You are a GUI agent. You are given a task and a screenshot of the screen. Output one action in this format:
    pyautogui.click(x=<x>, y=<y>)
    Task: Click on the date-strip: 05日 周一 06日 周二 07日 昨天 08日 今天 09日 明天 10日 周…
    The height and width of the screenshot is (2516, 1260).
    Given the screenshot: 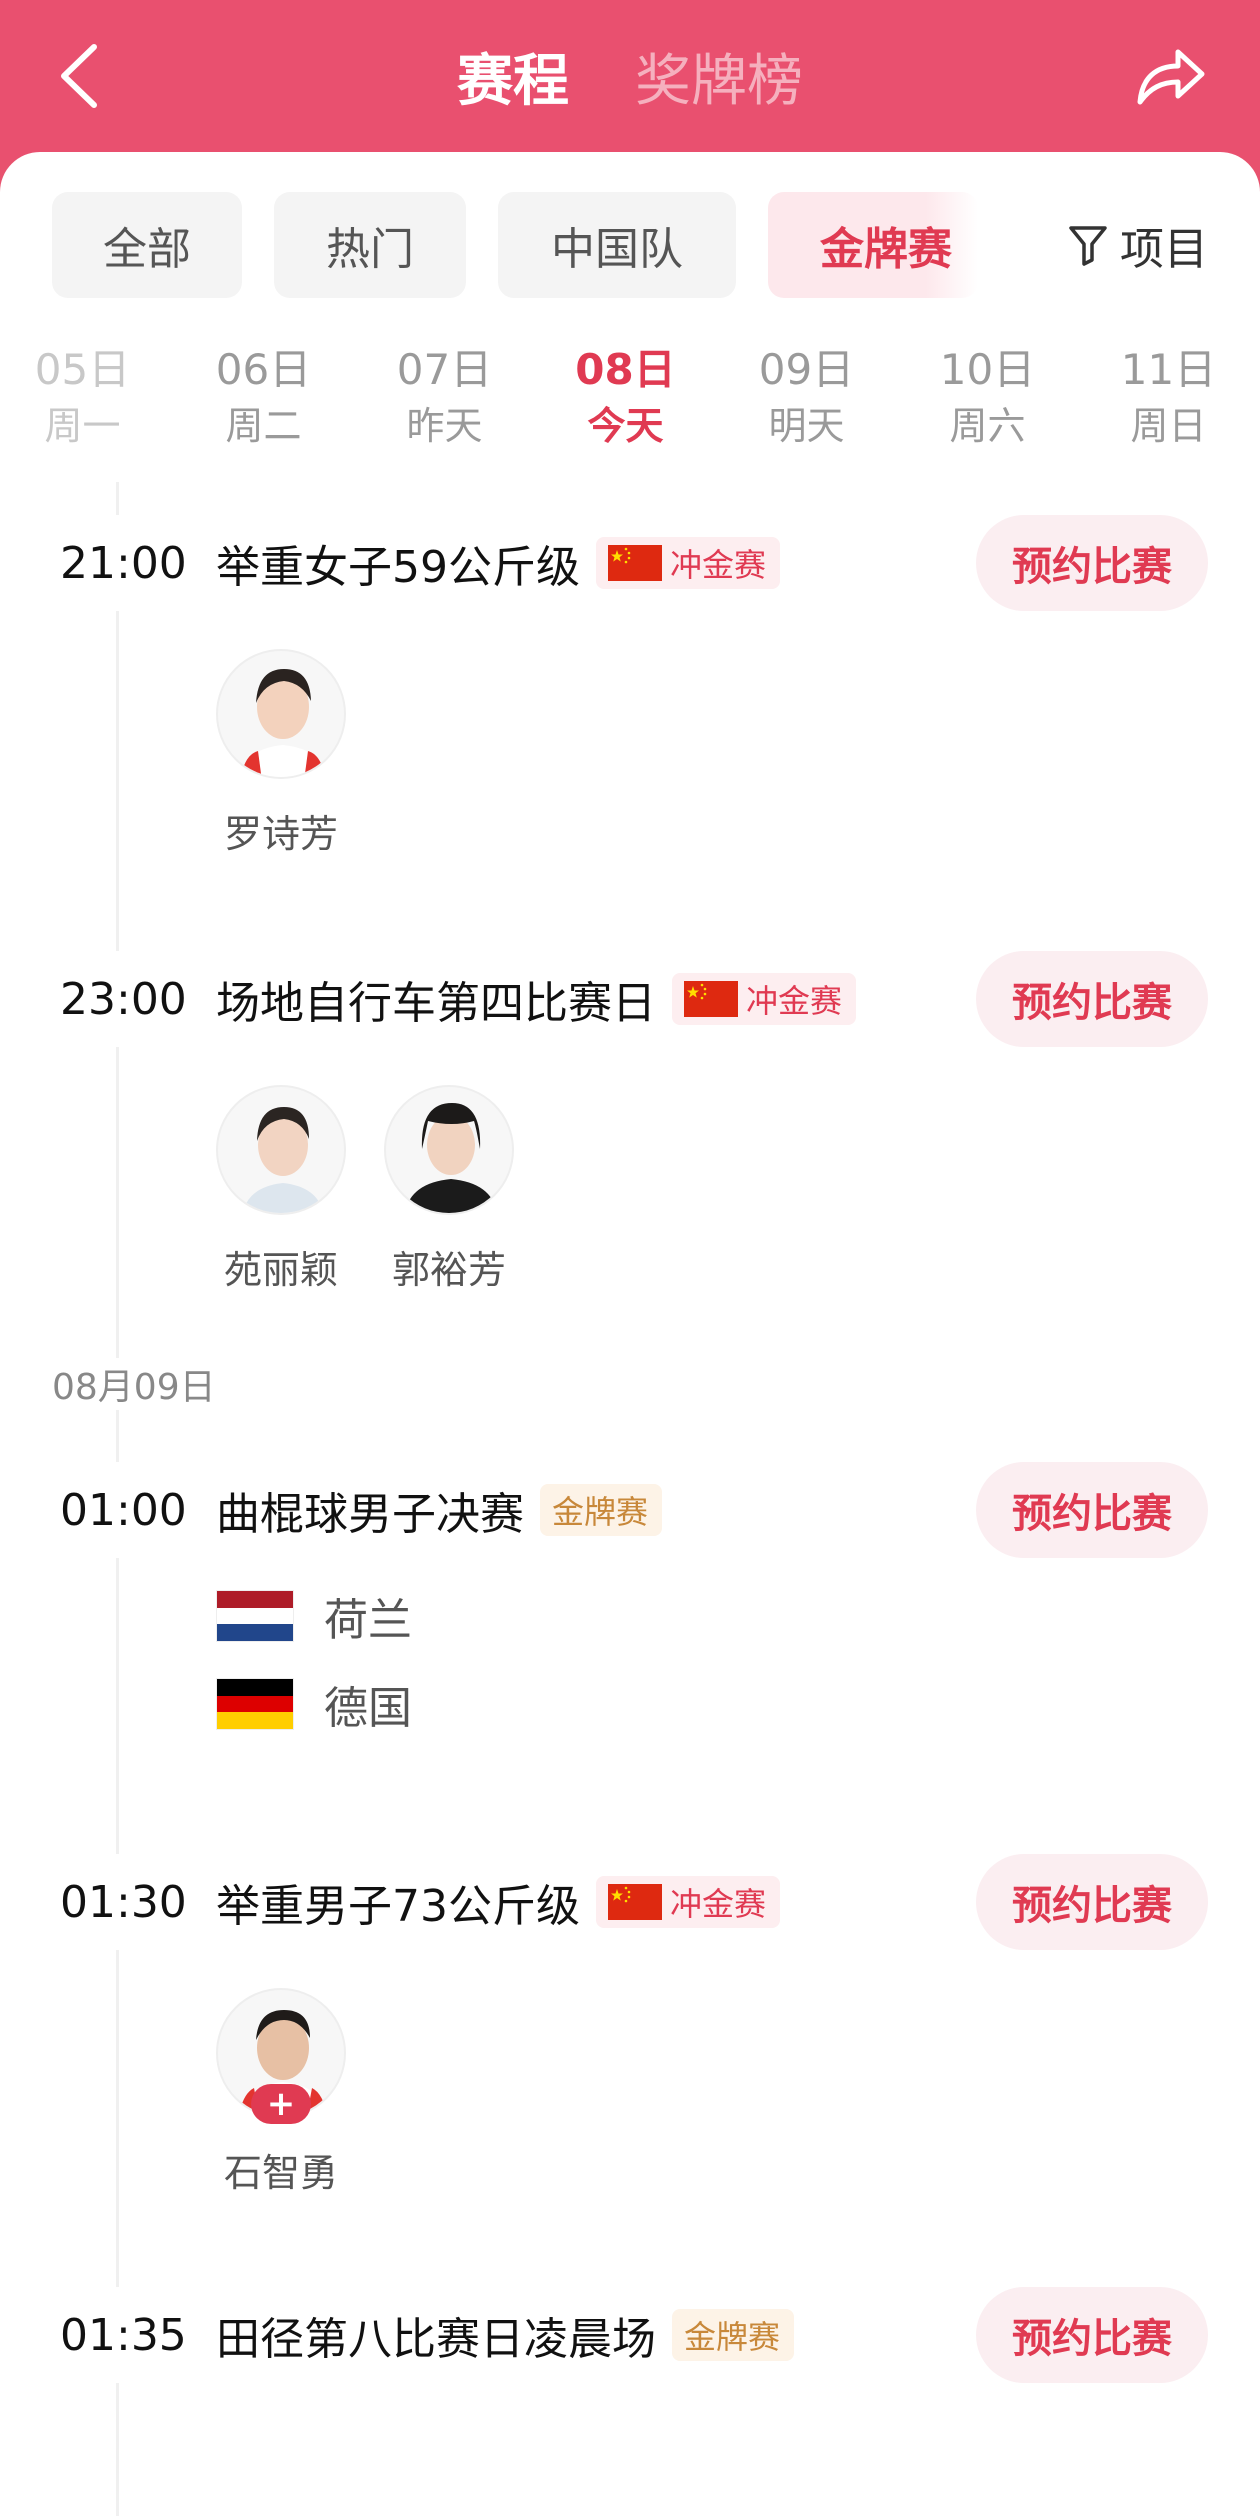 What is the action you would take?
    pyautogui.click(x=630, y=404)
    